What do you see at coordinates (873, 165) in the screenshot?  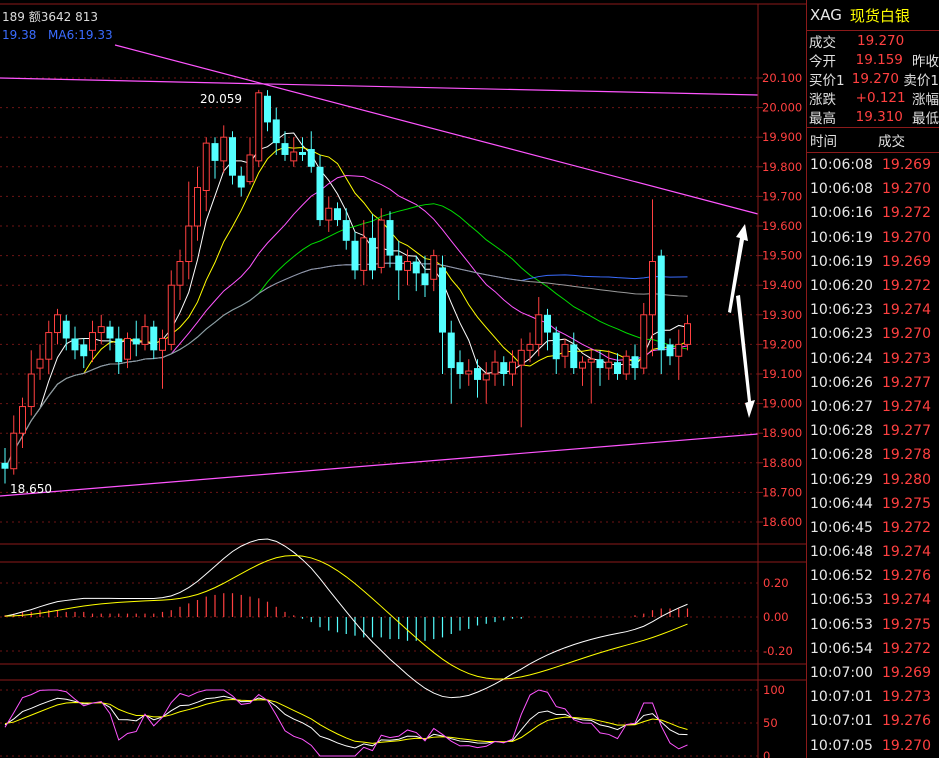 I see `tick-row: 10:06:08 19.269` at bounding box center [873, 165].